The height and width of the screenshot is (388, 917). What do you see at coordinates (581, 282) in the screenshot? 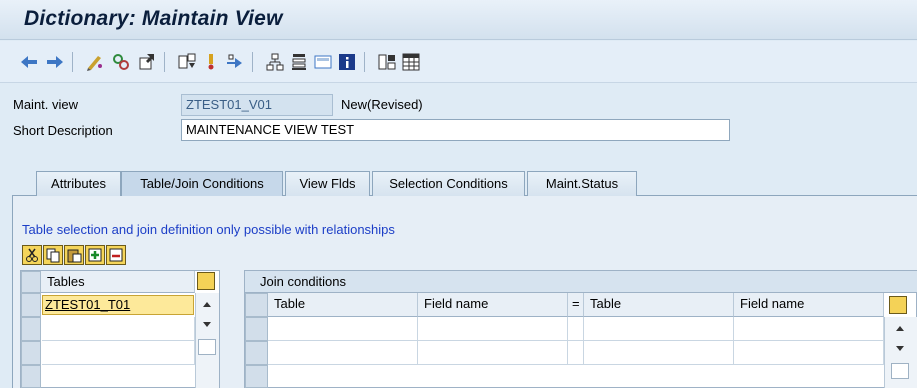
I see `join-conditions-title: Join conditions` at bounding box center [581, 282].